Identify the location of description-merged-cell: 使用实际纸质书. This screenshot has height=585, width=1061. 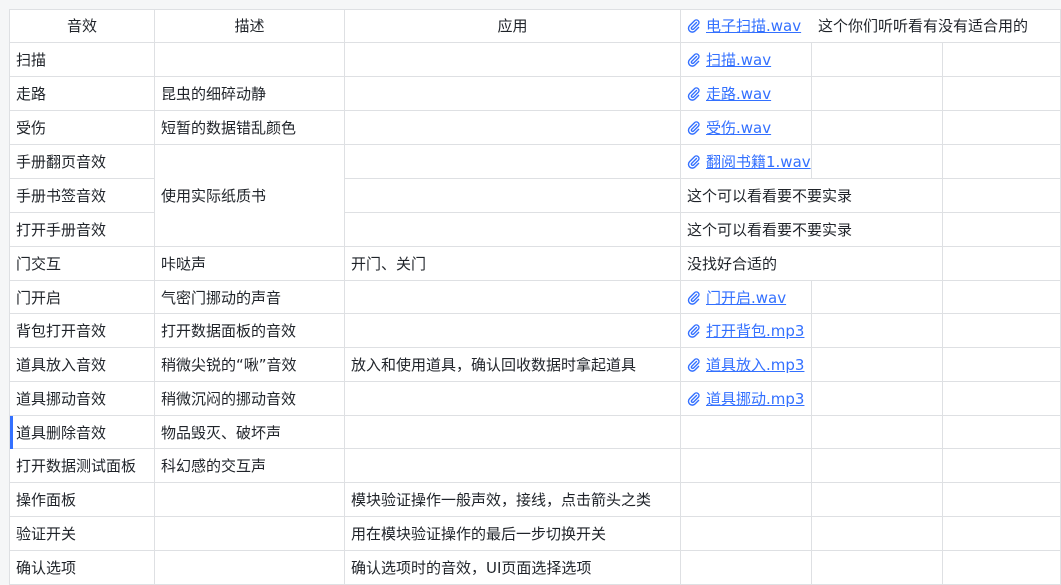
(250, 196).